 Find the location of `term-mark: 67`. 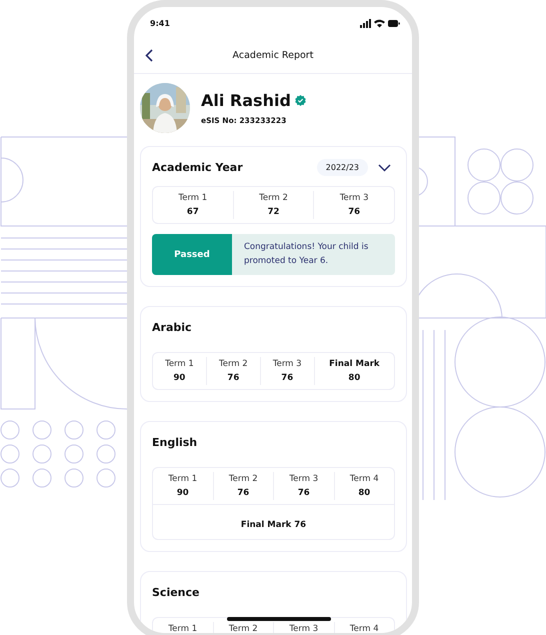

term-mark: 67 is located at coordinates (192, 212).